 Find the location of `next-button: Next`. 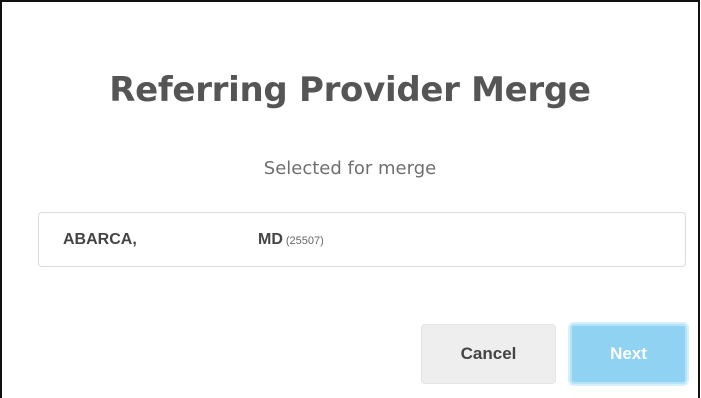

next-button: Next is located at coordinates (628, 354).